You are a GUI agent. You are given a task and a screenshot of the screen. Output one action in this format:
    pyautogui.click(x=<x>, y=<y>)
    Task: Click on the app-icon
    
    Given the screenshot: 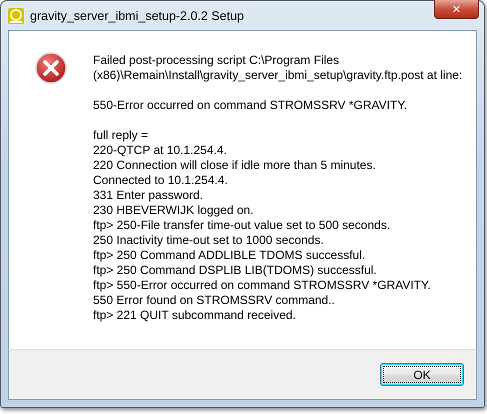 What is the action you would take?
    pyautogui.click(x=16, y=16)
    